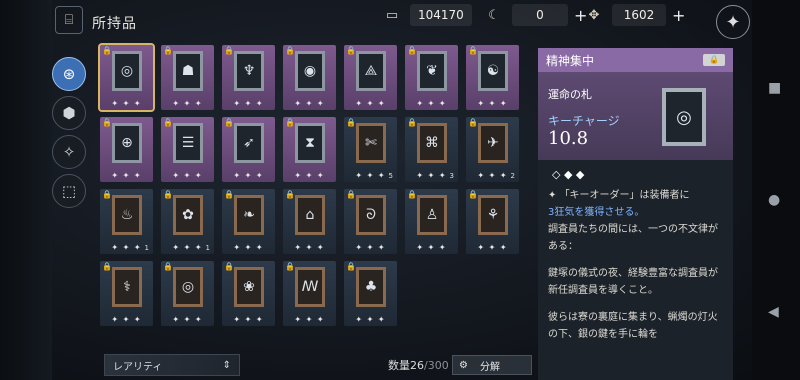 This screenshot has height=380, width=800. I want to click on card-frame: ⚘, so click(493, 215).